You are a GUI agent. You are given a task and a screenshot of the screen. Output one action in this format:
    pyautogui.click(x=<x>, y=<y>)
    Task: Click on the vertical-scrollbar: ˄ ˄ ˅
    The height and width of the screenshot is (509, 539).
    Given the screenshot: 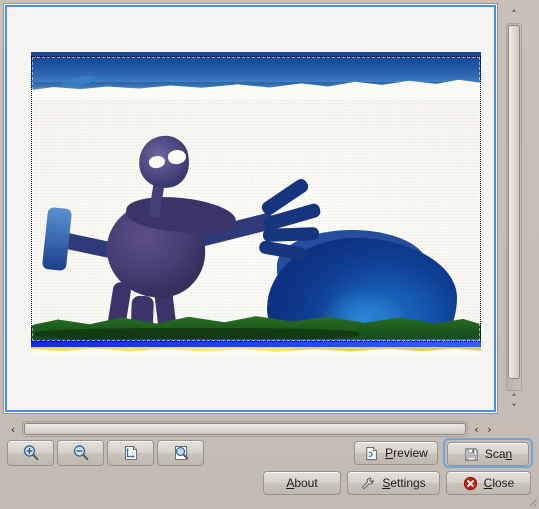 What is the action you would take?
    pyautogui.click(x=514, y=209)
    